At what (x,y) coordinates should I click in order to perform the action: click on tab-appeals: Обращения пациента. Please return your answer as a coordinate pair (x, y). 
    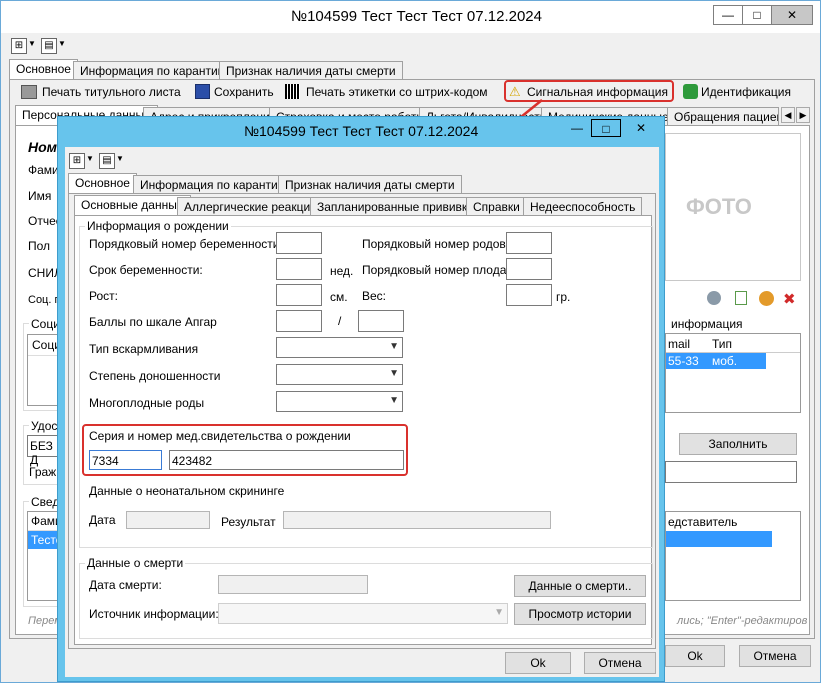
    Looking at the image, I should click on (723, 116).